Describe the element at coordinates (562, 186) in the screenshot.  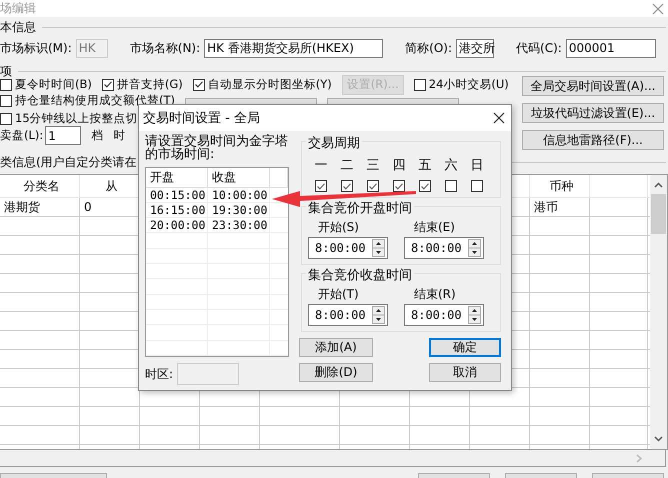
I see `column-header: 币种` at that location.